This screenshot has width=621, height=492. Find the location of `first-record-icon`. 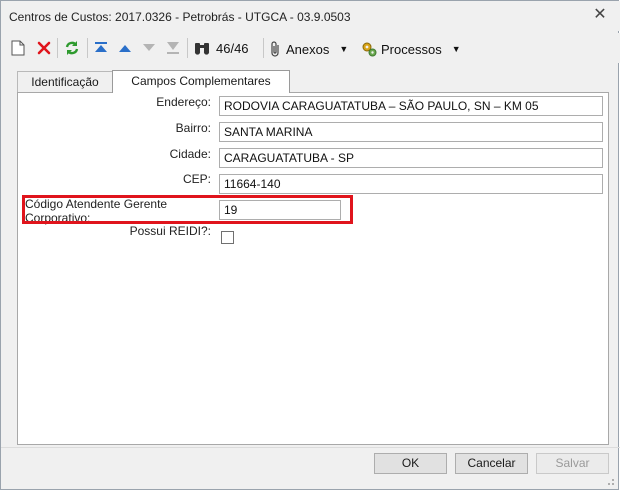

first-record-icon is located at coordinates (101, 48).